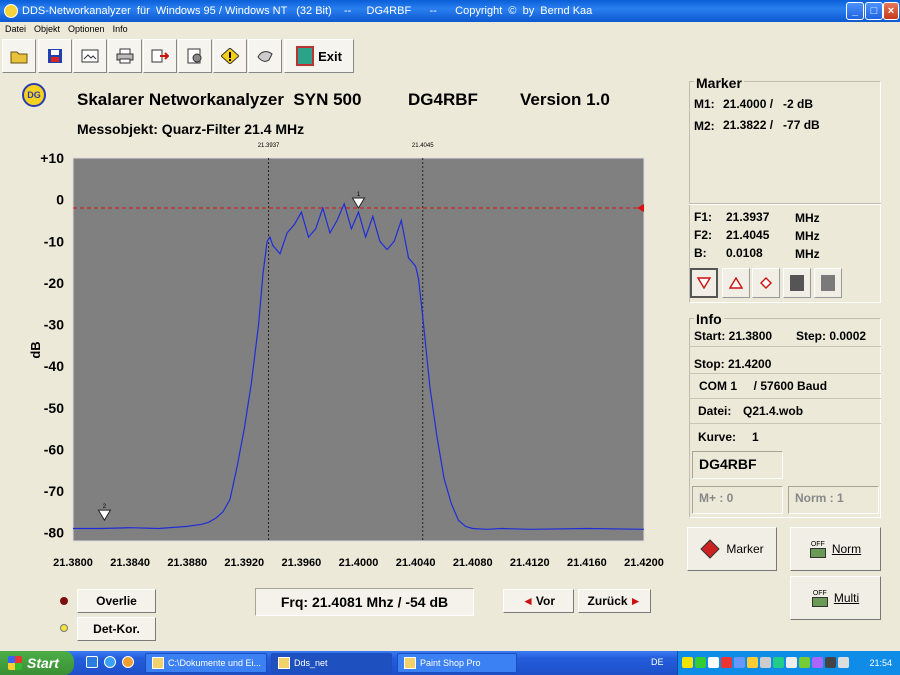  I want to click on diamond-button, so click(766, 283).